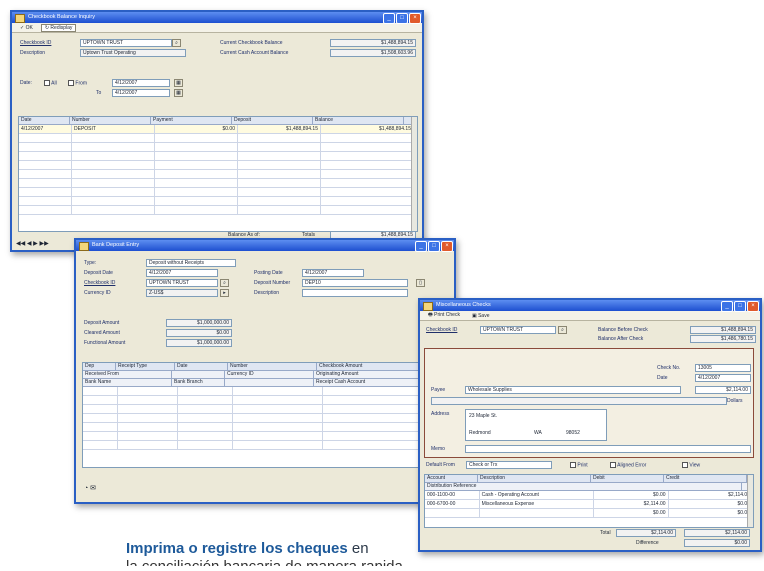 The height and width of the screenshot is (571, 764). Describe the element at coordinates (217, 28) in the screenshot. I see `toolbar: ✓ OK ↻ Redisplay` at that location.